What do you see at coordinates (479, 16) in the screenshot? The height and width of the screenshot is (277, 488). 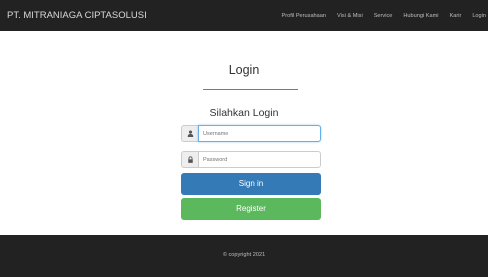 I see `nav-item-login: Login` at bounding box center [479, 16].